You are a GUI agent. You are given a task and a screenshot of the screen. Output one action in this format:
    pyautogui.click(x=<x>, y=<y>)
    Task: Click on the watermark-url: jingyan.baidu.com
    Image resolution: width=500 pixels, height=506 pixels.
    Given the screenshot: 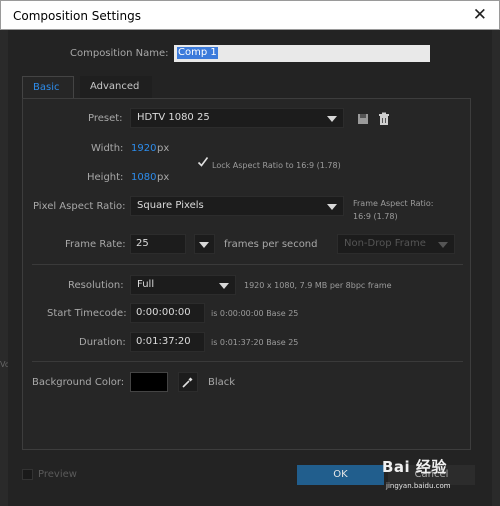 What is the action you would take?
    pyautogui.click(x=418, y=486)
    